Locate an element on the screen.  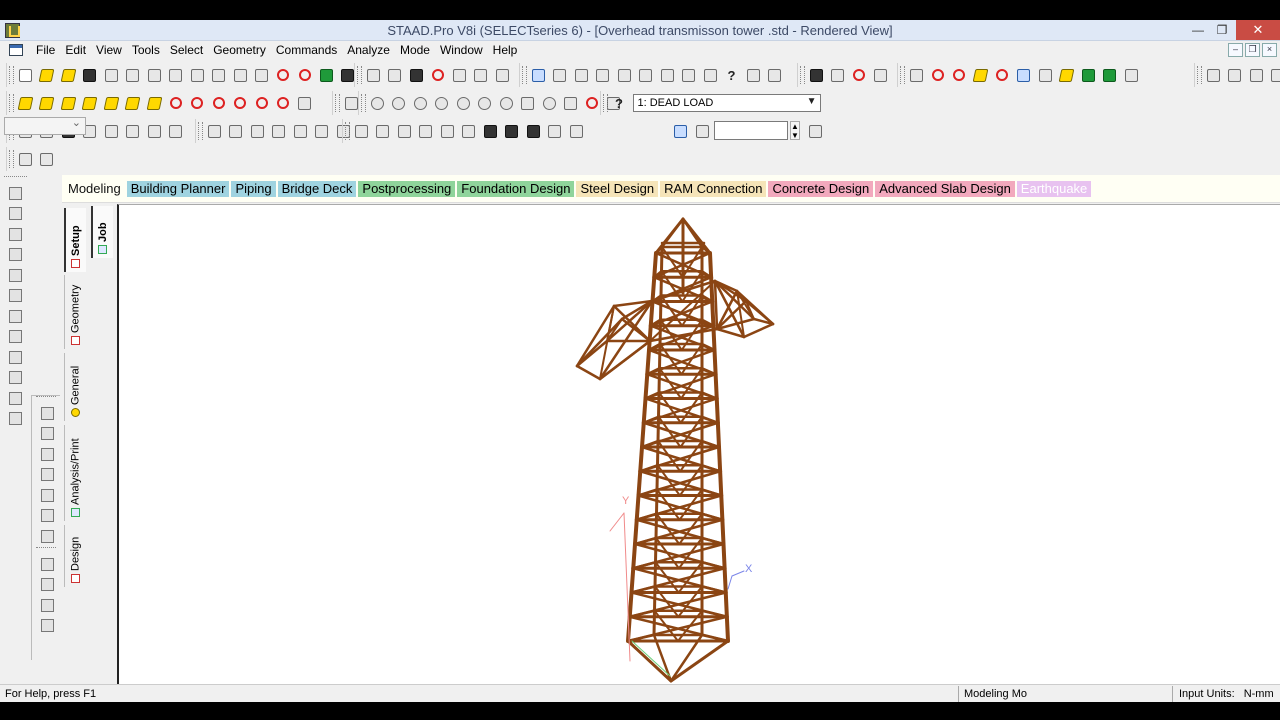
view-front-icon is located at coordinates (25, 103).